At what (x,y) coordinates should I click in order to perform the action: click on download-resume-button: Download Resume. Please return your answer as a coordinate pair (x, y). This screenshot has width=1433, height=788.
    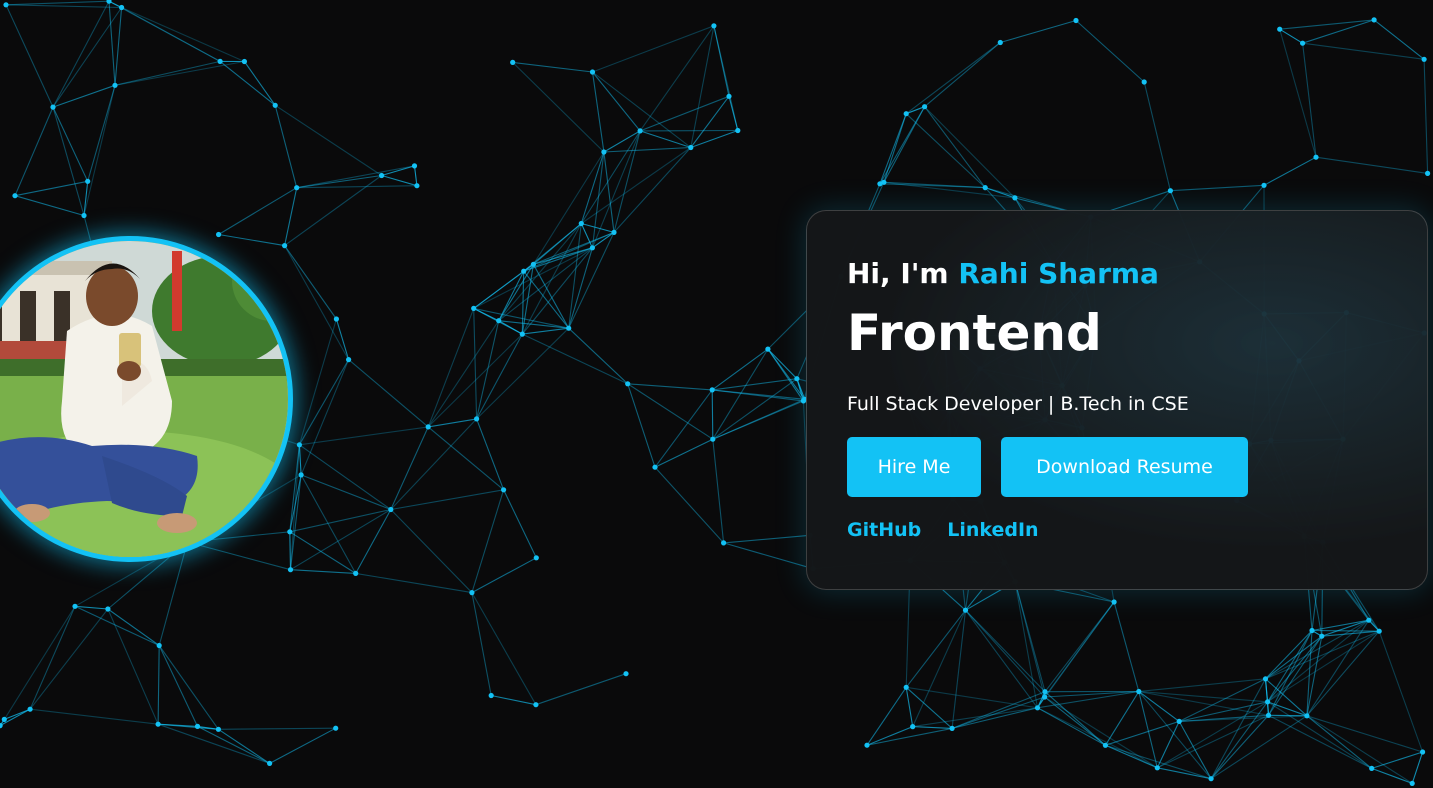
    Looking at the image, I should click on (1124, 467).